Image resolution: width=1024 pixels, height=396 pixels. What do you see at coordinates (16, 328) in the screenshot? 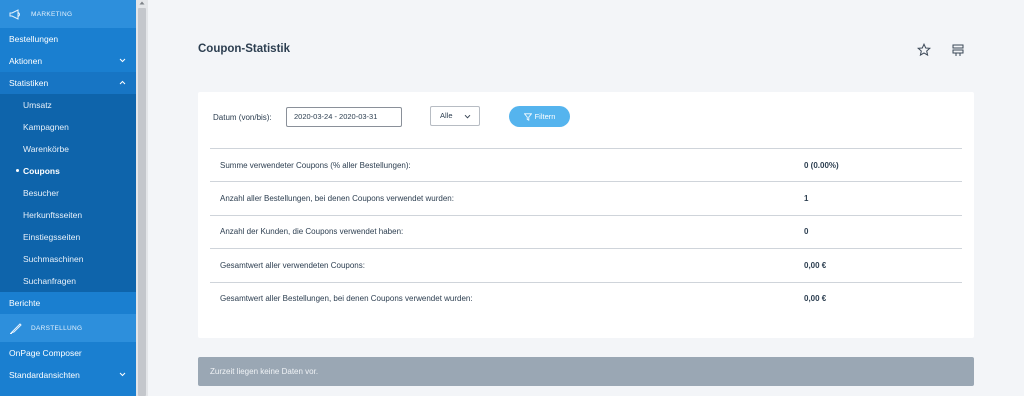
I see `brush-icon` at bounding box center [16, 328].